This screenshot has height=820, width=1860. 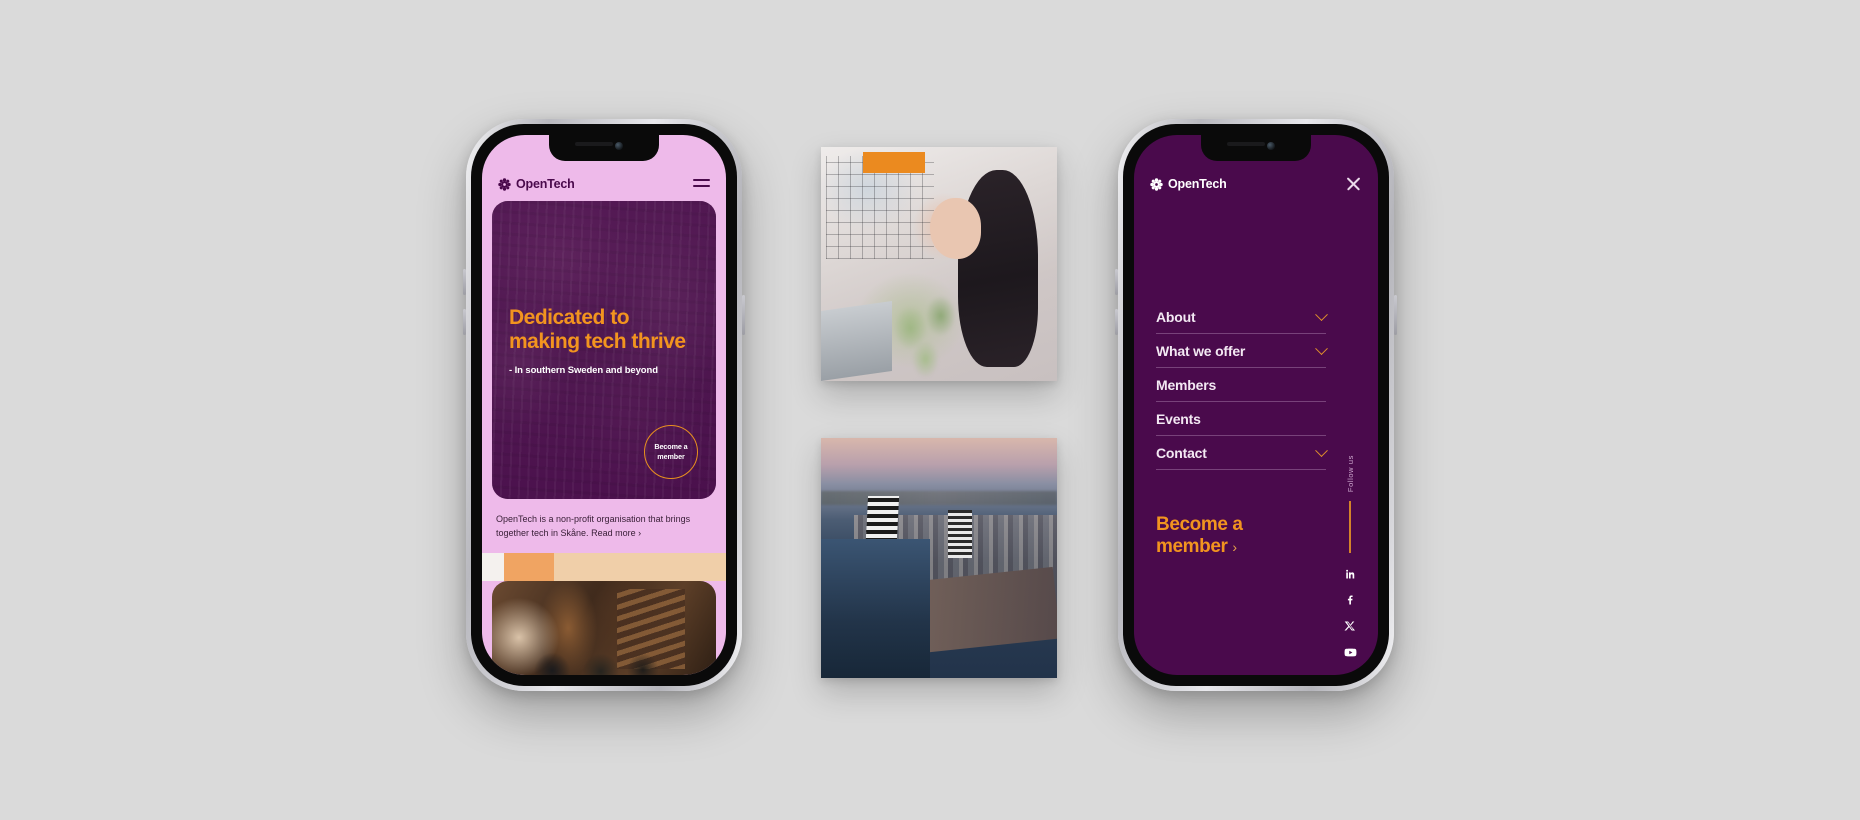 I want to click on become-a-member-circle-button: Become a member, so click(x=671, y=452).